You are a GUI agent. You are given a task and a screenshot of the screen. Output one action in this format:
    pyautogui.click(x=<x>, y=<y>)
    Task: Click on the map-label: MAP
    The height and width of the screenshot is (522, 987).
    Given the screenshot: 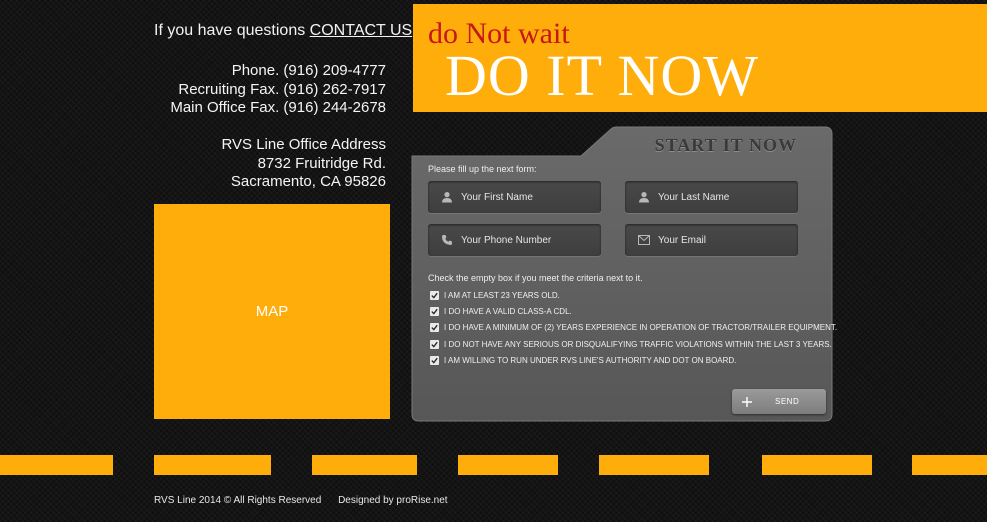 What is the action you would take?
    pyautogui.click(x=272, y=311)
    